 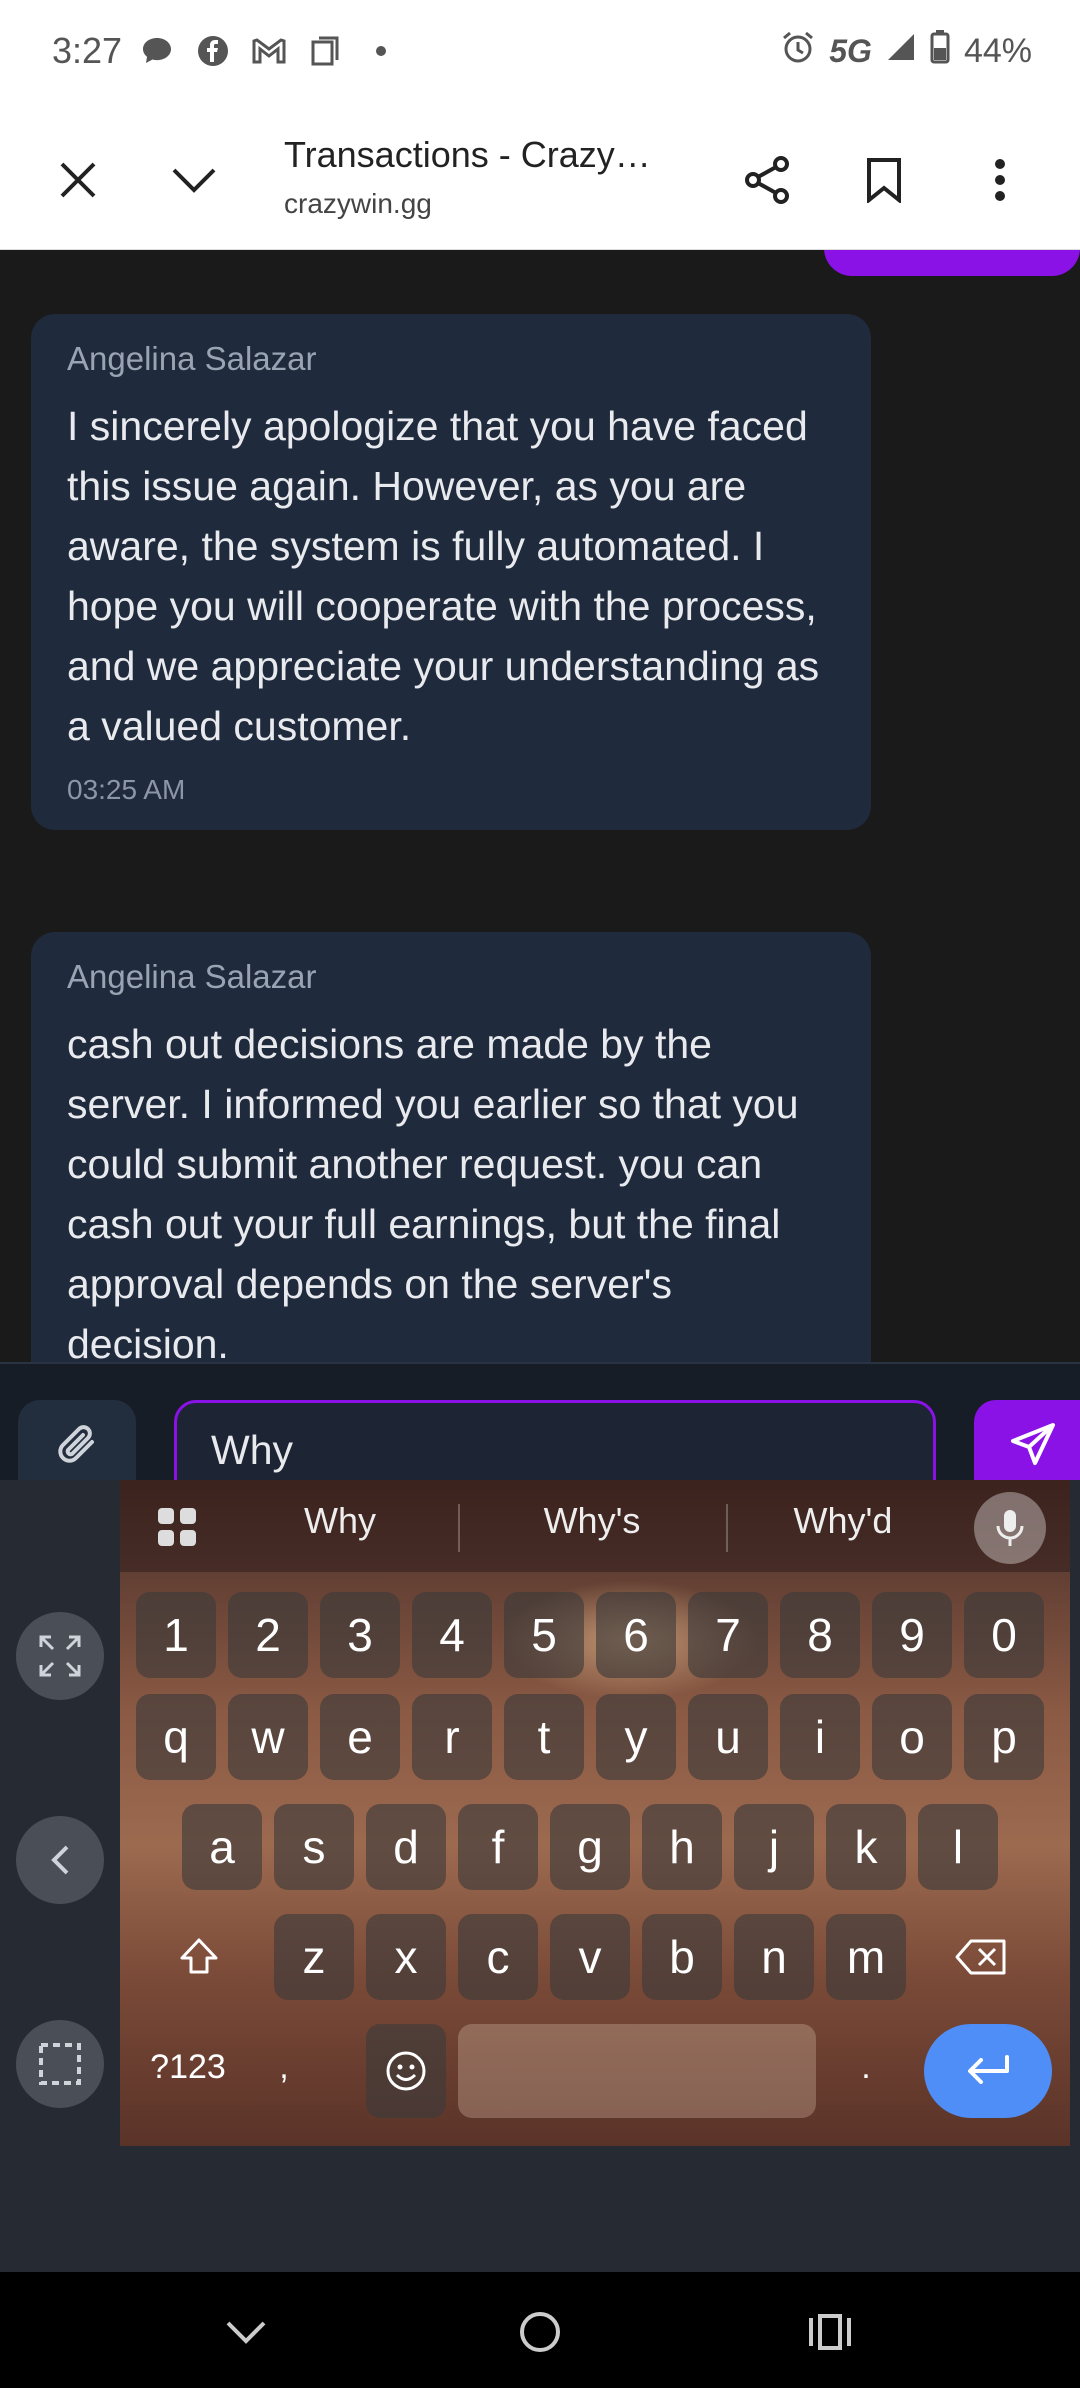 What do you see at coordinates (268, 1737) in the screenshot?
I see `key: w` at bounding box center [268, 1737].